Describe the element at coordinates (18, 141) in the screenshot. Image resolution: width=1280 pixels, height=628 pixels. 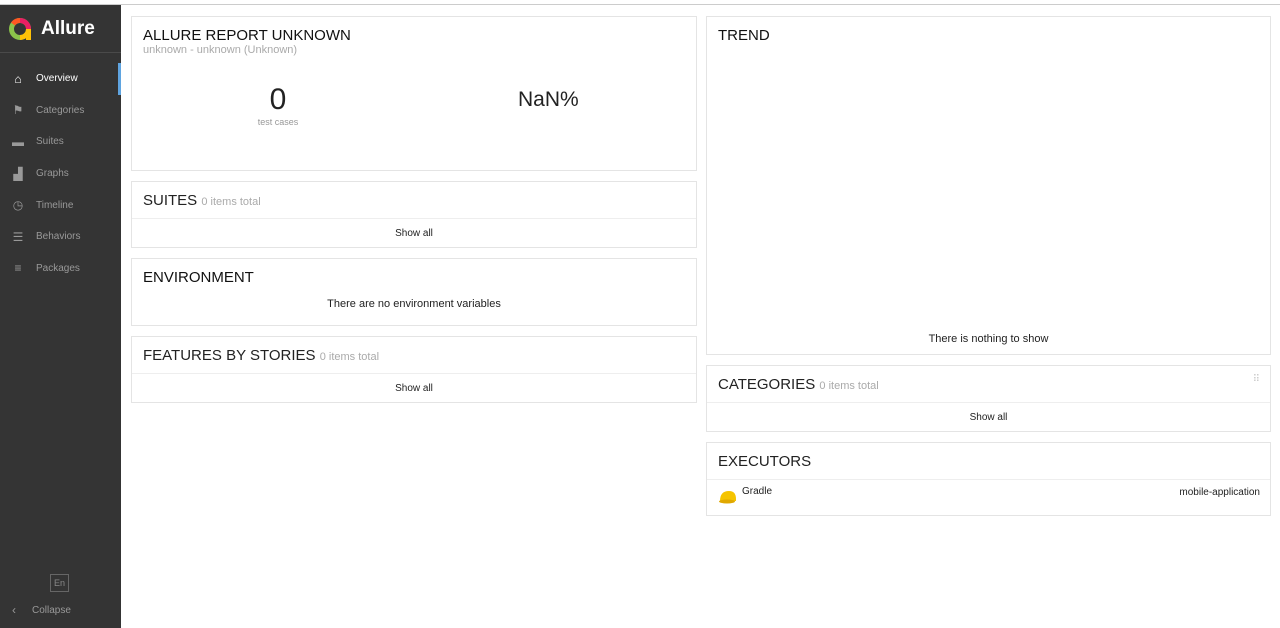
I see `briefcase-icon: ▬` at that location.